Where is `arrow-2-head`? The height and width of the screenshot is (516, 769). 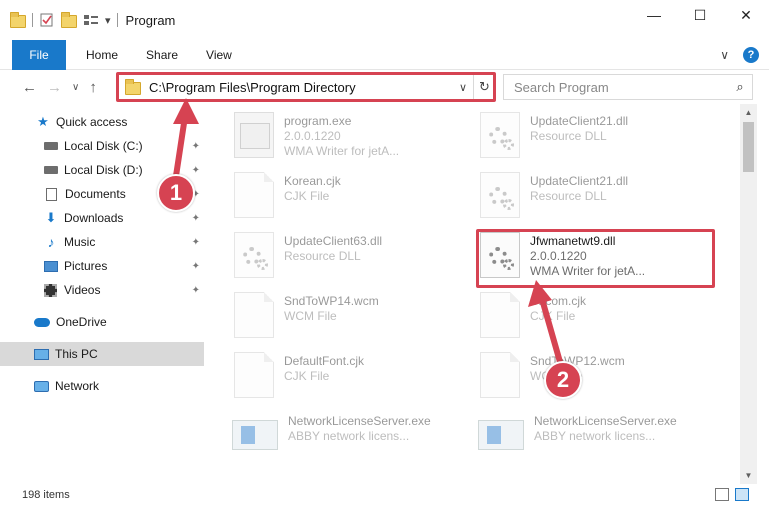
arrow-2-head is located at coordinates (540, 293).